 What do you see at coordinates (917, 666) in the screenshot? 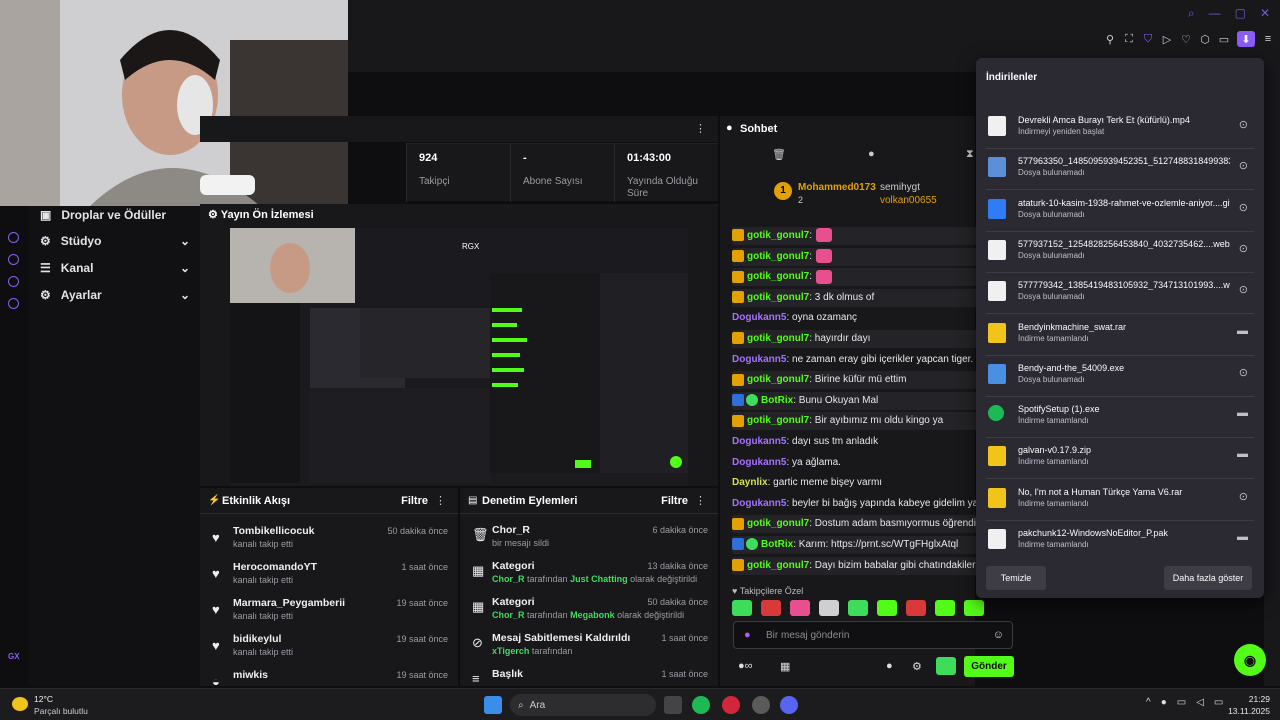
I see `settings-icon: ⚙` at bounding box center [917, 666].